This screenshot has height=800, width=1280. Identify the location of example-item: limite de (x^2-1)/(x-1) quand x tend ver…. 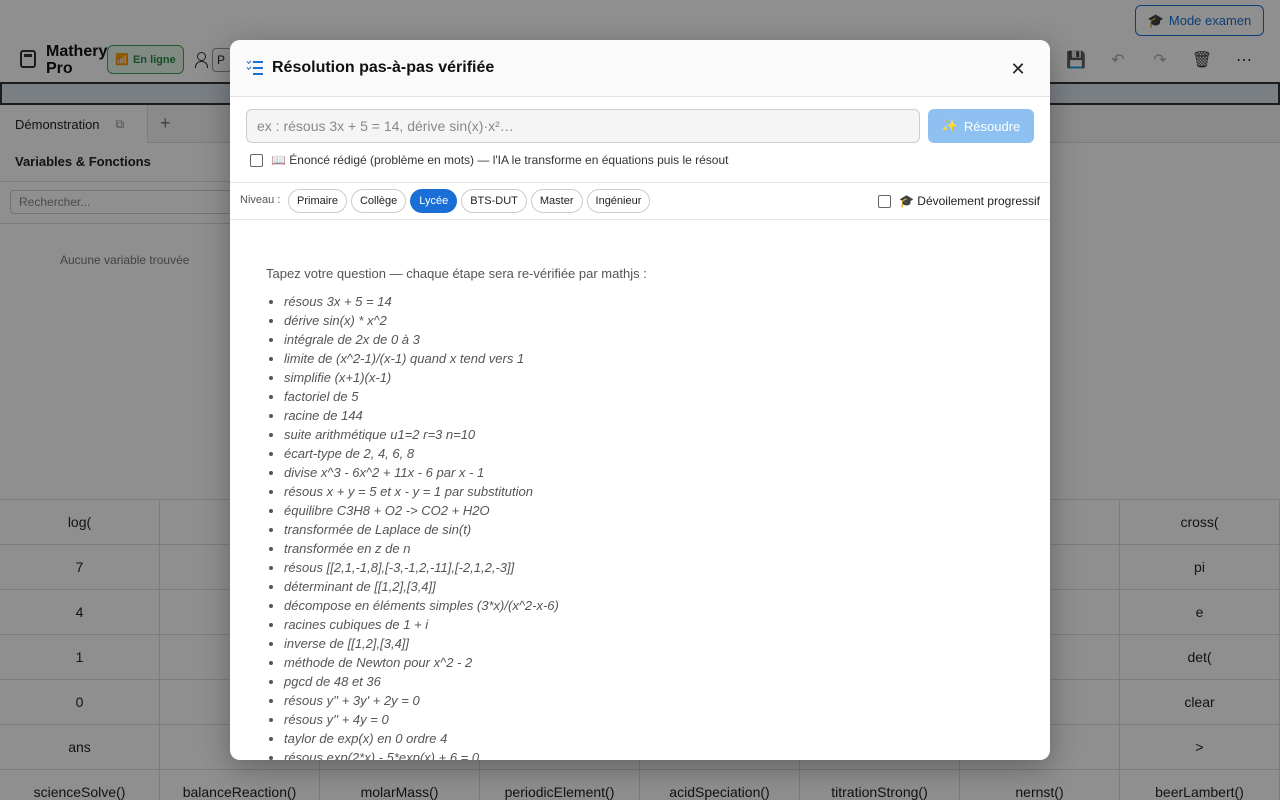
(412, 358).